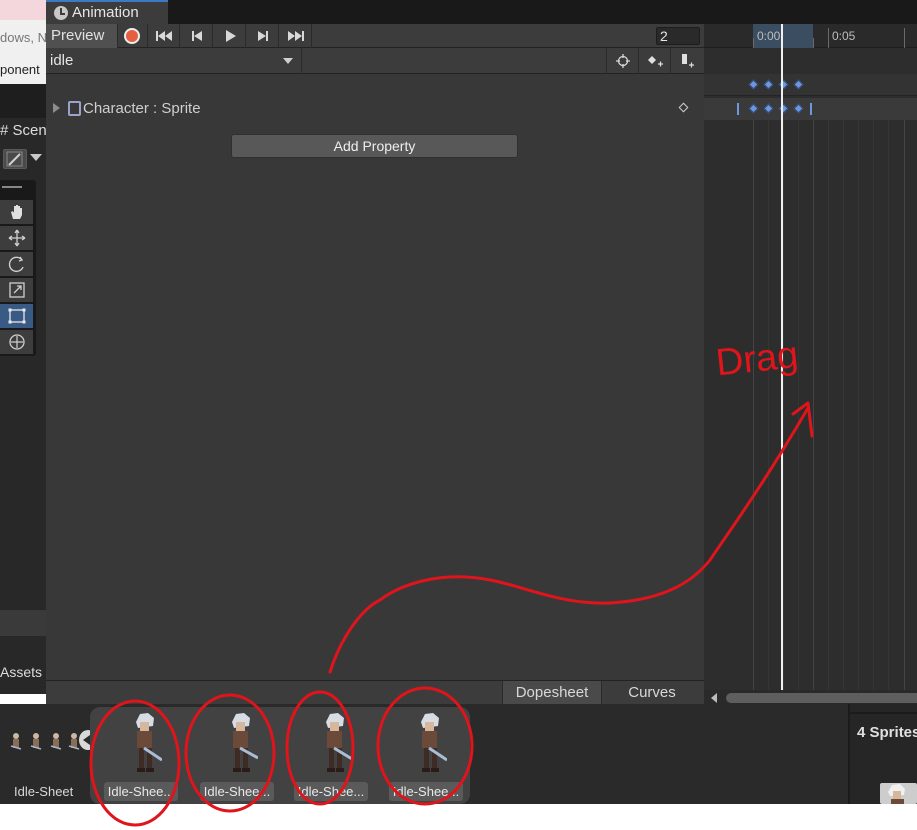 The height and width of the screenshot is (830, 917). What do you see at coordinates (810, 36) in the screenshot?
I see `time-ruler: 0:00 0:05` at bounding box center [810, 36].